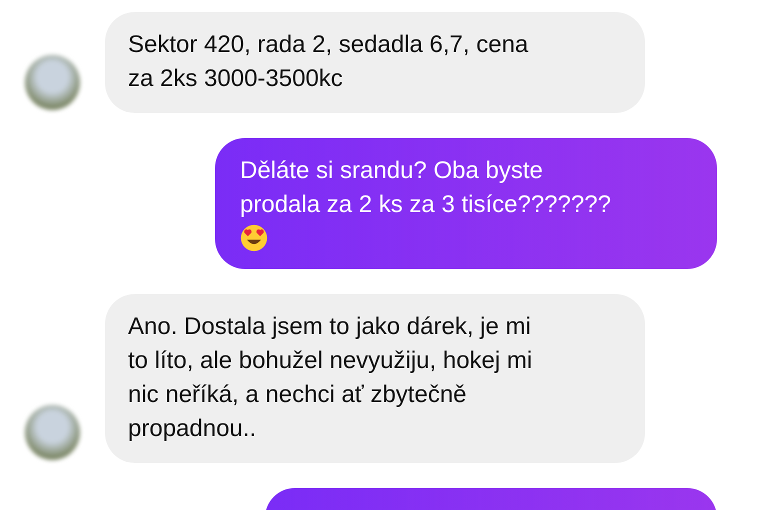  Describe the element at coordinates (331, 378) in the screenshot. I see `message-text: Ano. Dostala jsem to jako dárek, je mi to líto, ale bohužel nevyužiju, hokej mi nic neříká, a nechci ať zbytečně propadnou..` at that location.